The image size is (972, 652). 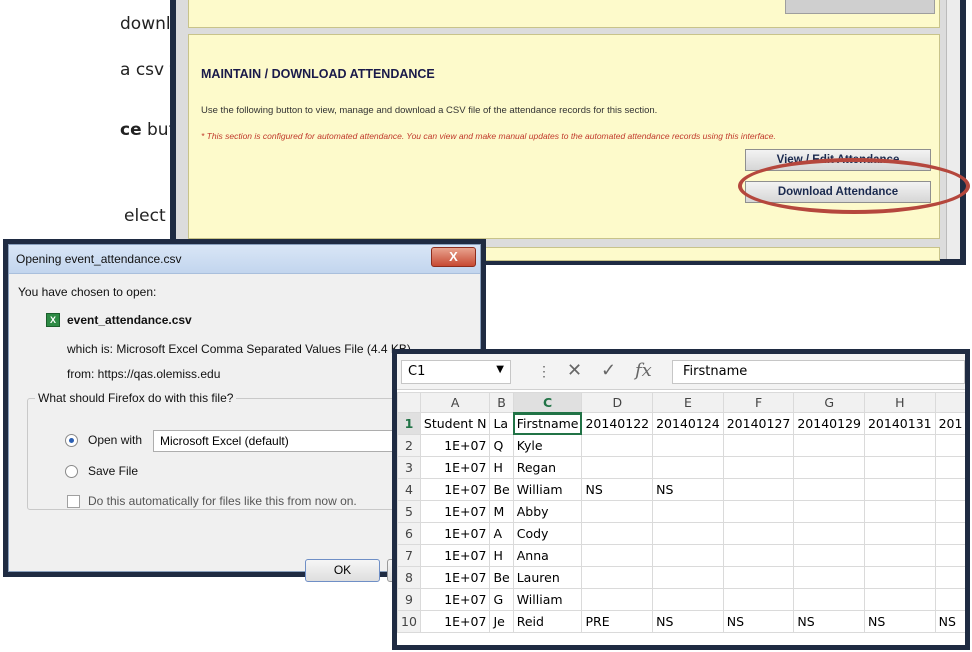 I want to click on table-cell: Anna, so click(x=547, y=555).